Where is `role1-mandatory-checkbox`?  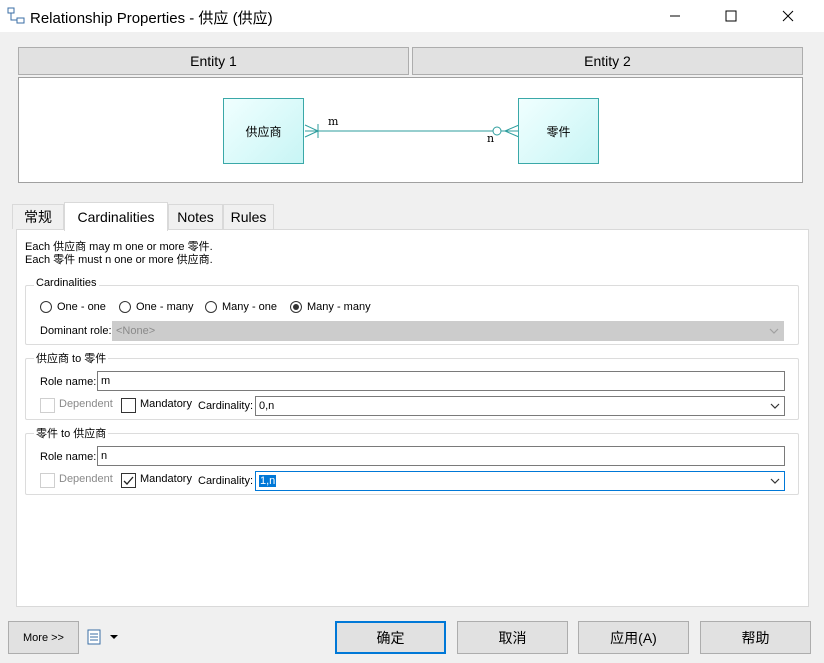 role1-mandatory-checkbox is located at coordinates (128, 405).